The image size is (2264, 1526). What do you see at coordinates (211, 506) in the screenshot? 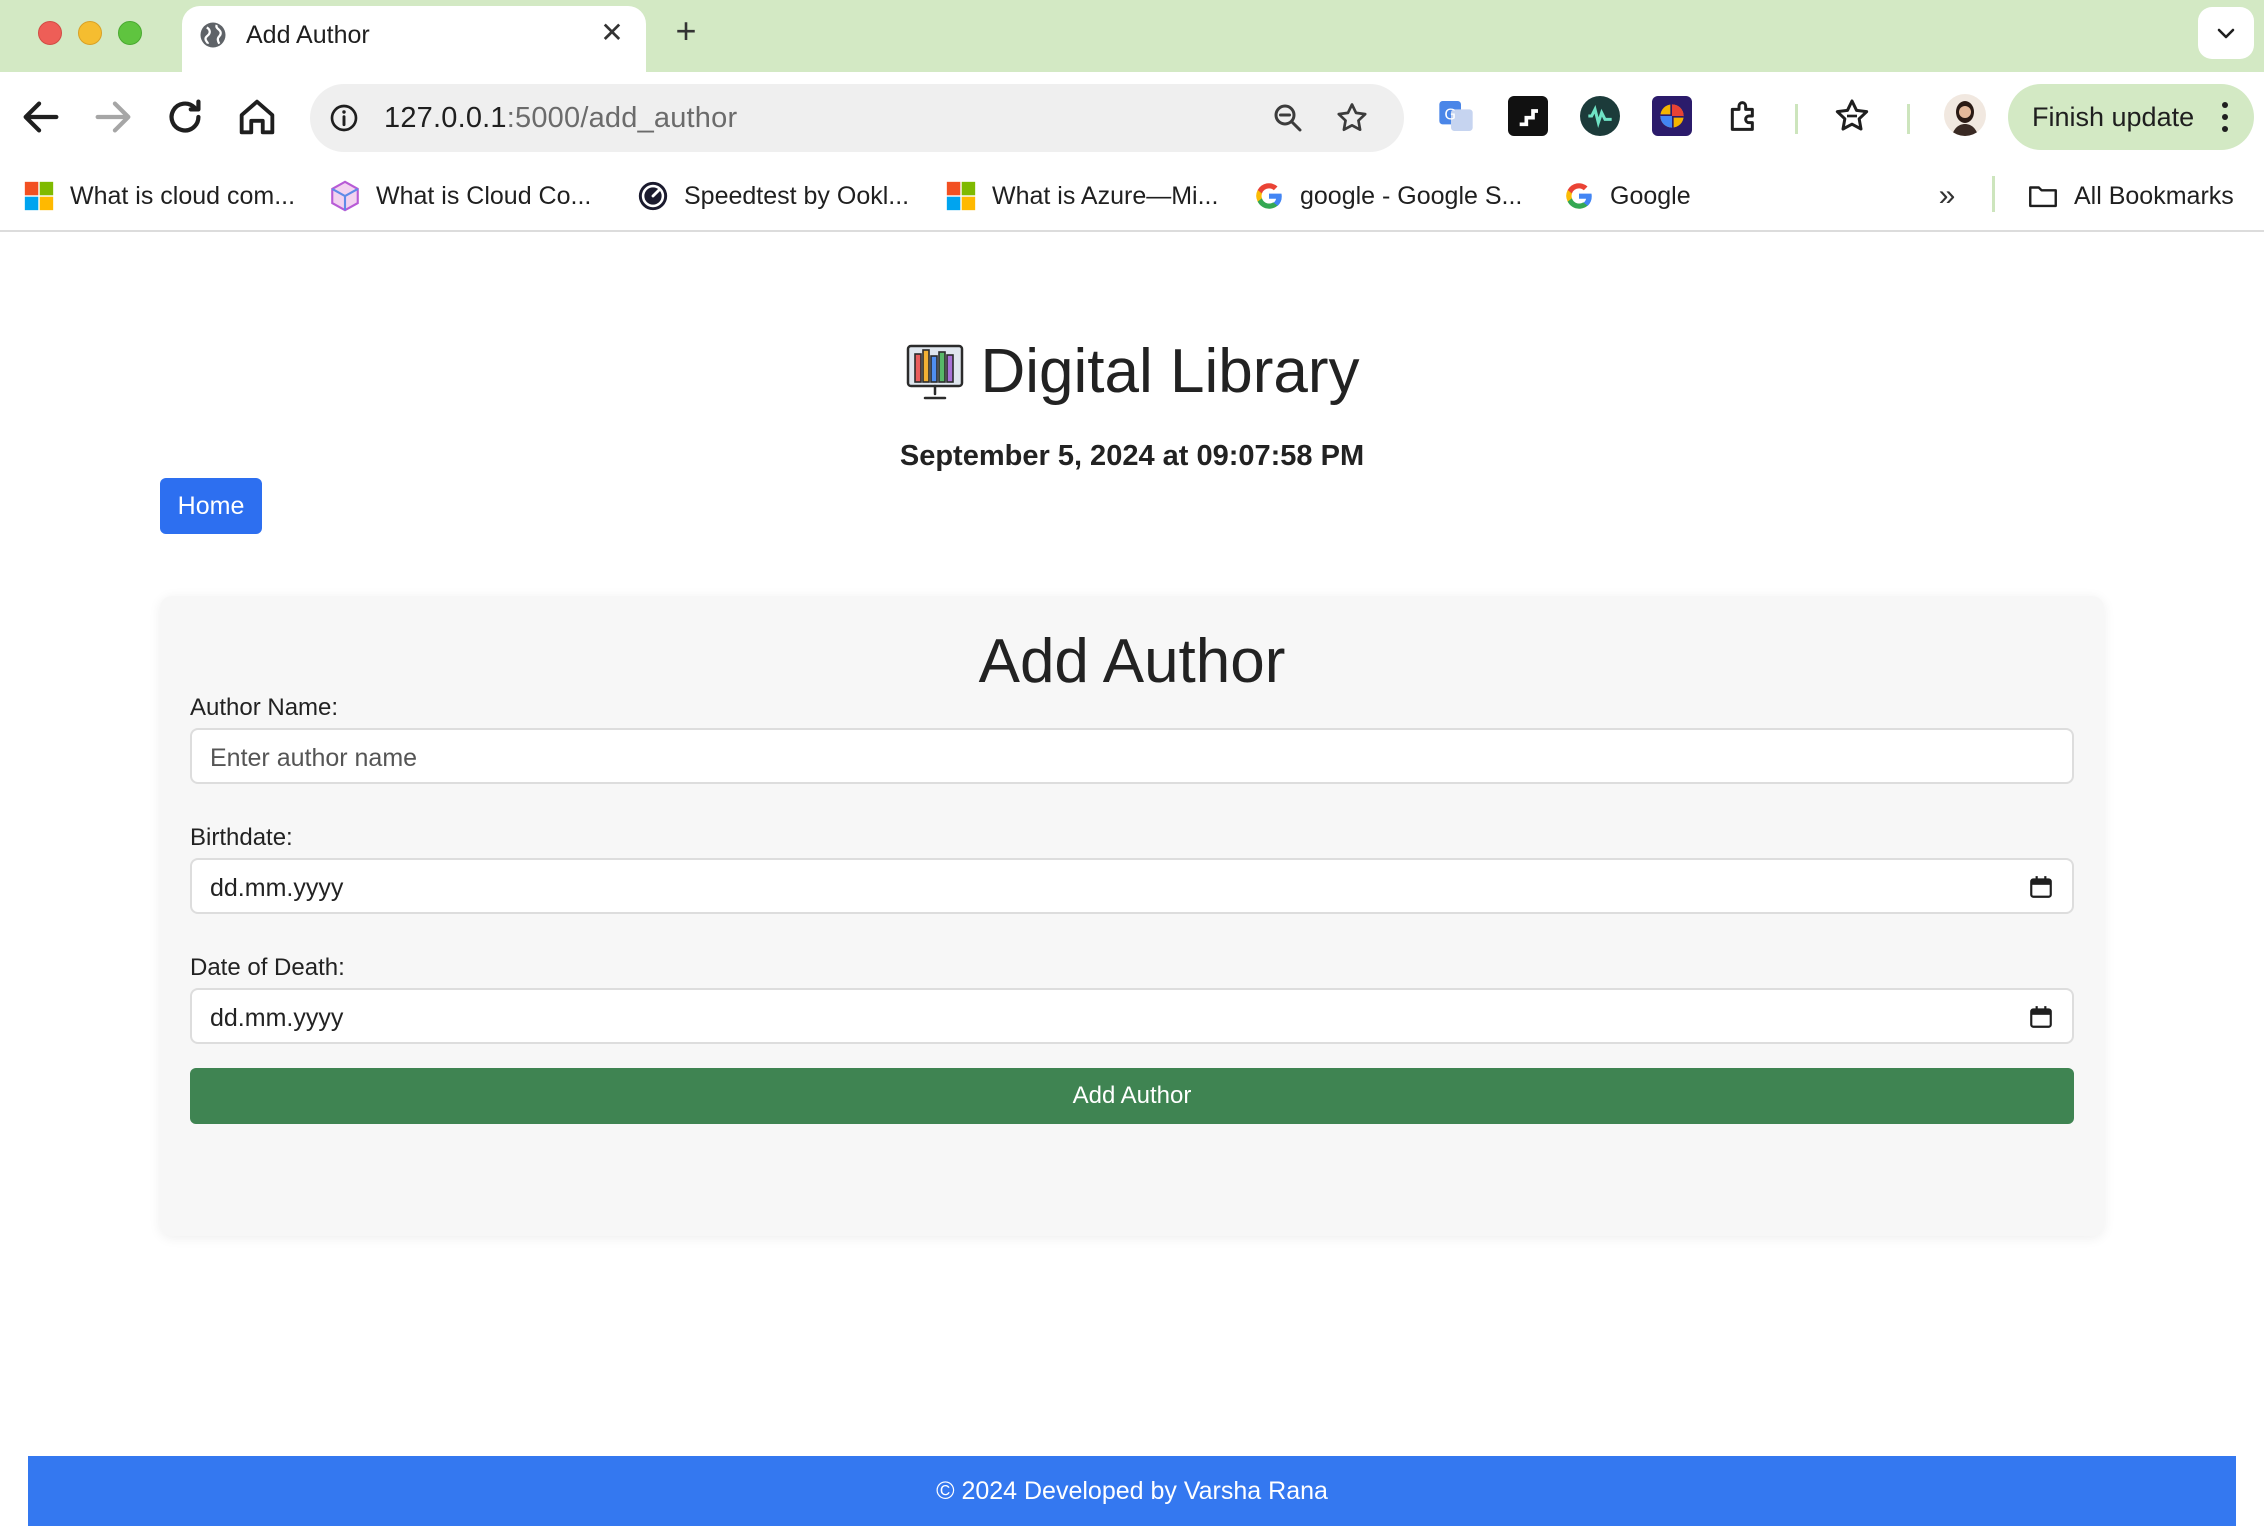
I see `home-button: Home` at bounding box center [211, 506].